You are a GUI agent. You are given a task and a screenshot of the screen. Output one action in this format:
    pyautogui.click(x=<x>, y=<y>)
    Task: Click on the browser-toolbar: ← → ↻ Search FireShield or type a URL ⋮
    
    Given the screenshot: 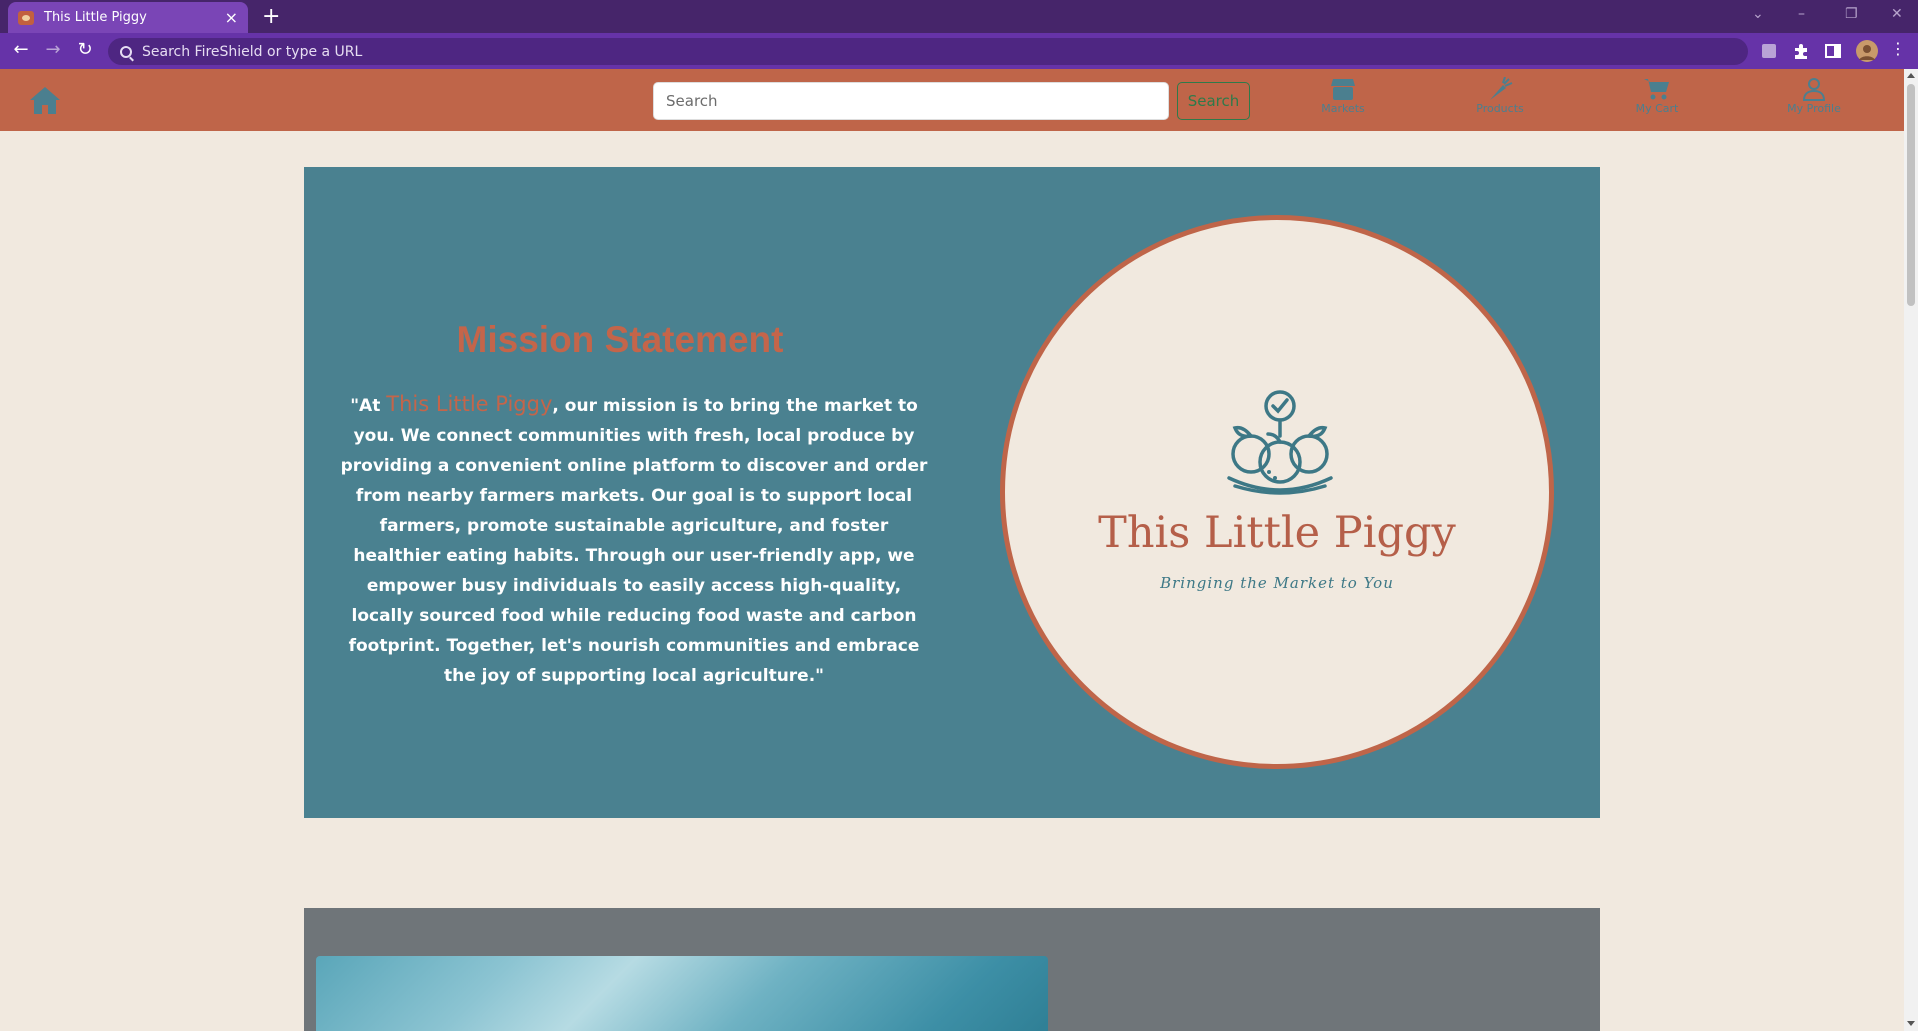 What is the action you would take?
    pyautogui.click(x=959, y=51)
    